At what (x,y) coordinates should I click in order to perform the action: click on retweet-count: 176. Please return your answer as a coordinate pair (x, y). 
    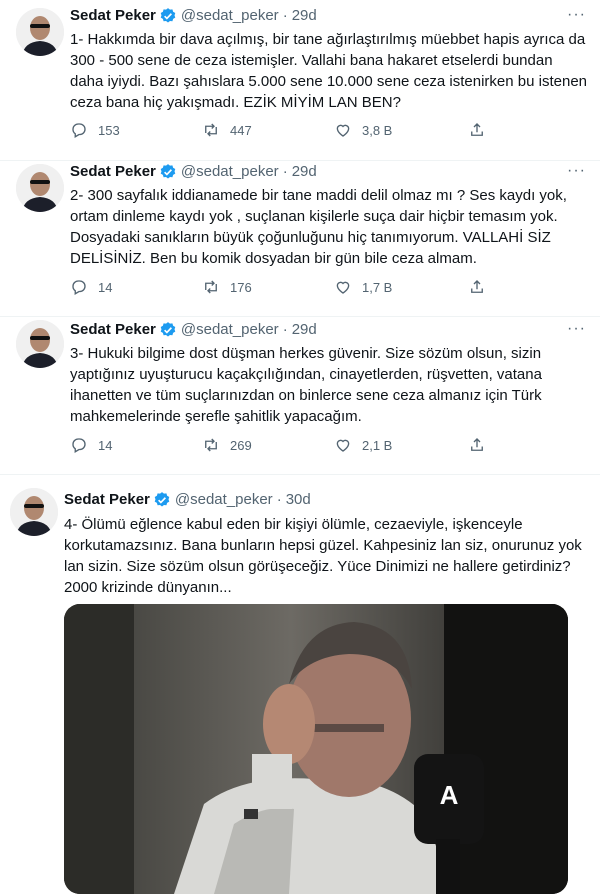
    Looking at the image, I should click on (241, 287).